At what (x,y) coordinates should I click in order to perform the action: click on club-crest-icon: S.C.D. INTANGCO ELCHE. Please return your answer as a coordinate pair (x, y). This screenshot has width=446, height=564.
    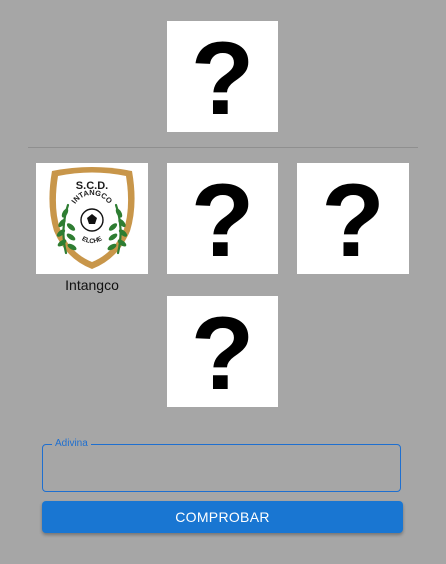
    Looking at the image, I should click on (92, 217).